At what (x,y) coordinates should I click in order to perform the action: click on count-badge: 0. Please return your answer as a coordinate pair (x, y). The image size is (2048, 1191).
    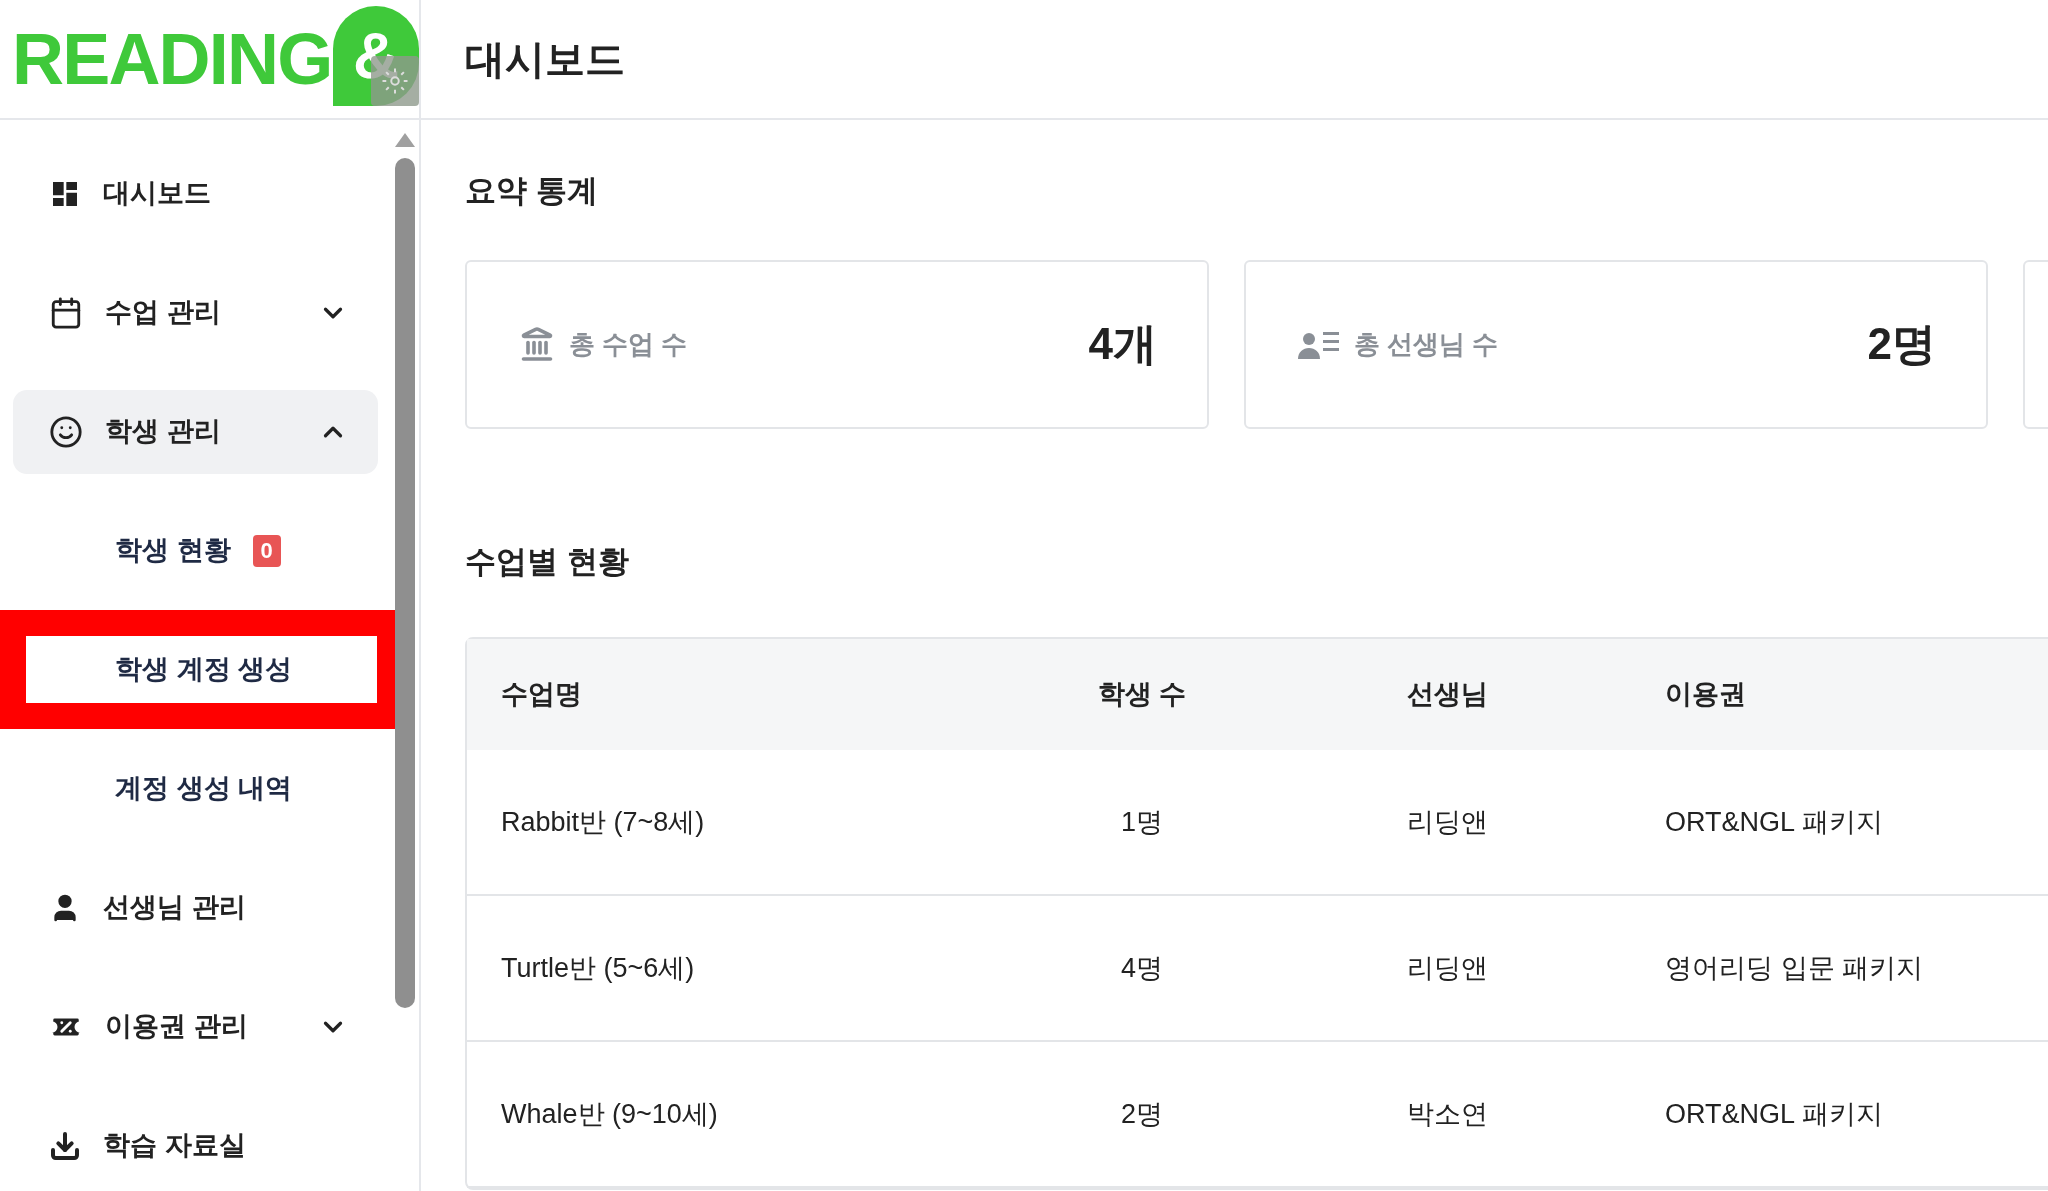
    Looking at the image, I should click on (266, 550).